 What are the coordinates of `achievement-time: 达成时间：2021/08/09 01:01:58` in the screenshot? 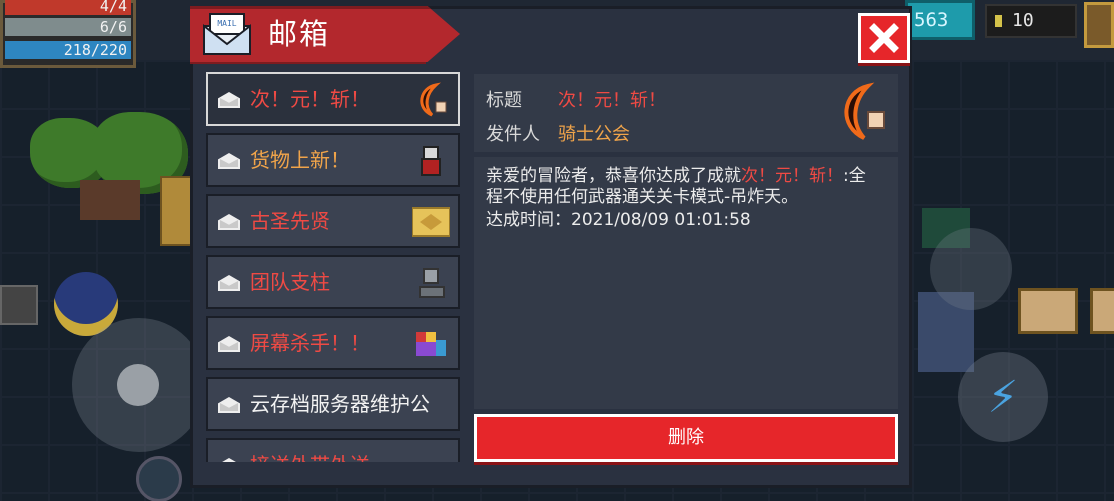 It's located at (684, 220).